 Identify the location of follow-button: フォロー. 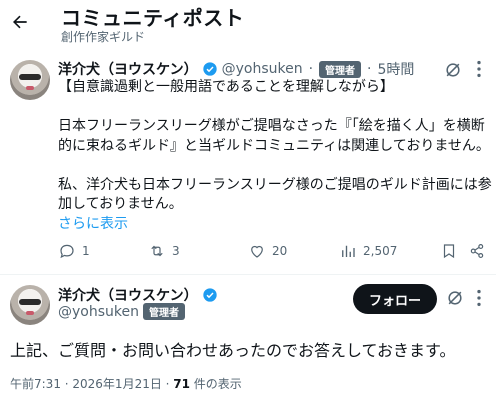
(395, 299).